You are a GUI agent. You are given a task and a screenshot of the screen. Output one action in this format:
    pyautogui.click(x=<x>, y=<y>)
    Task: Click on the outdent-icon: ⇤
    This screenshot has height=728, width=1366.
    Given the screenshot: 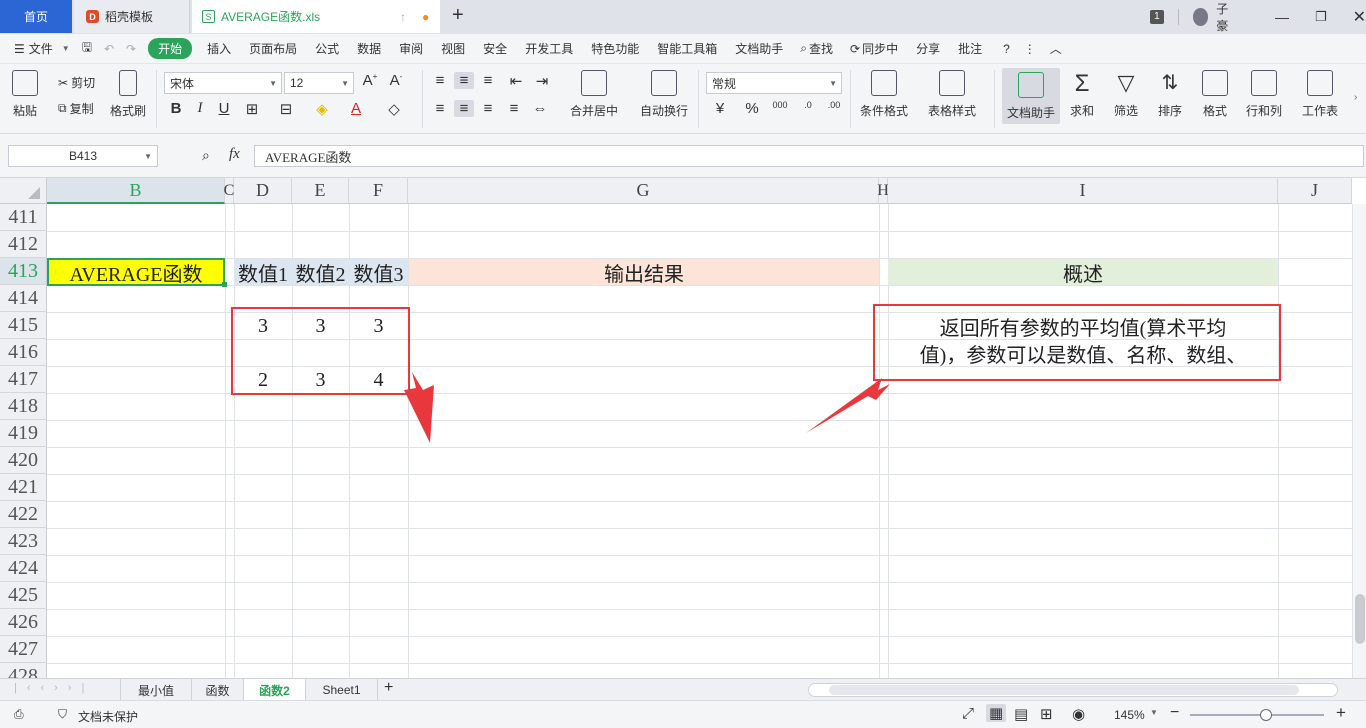 What is the action you would take?
    pyautogui.click(x=516, y=81)
    